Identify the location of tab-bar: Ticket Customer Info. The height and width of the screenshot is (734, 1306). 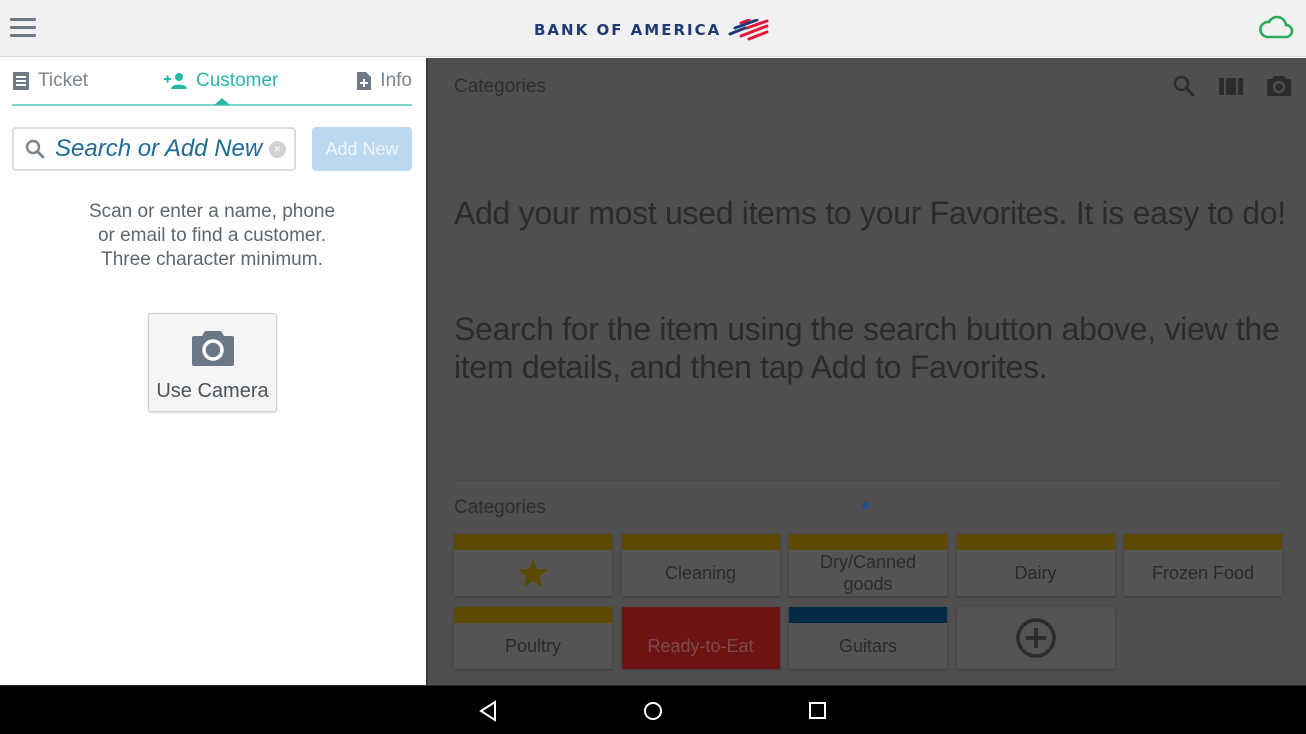
(212, 82).